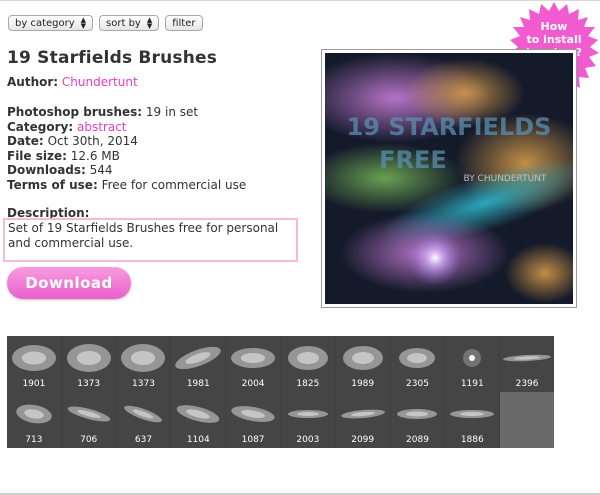 The height and width of the screenshot is (495, 600). Describe the element at coordinates (33, 82) in the screenshot. I see `author-label: Author:` at that location.